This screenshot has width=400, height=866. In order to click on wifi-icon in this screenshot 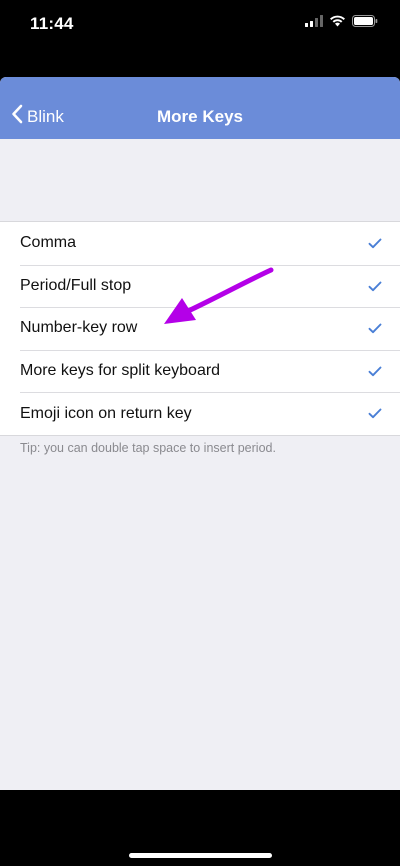, I will do `click(337, 23)`.